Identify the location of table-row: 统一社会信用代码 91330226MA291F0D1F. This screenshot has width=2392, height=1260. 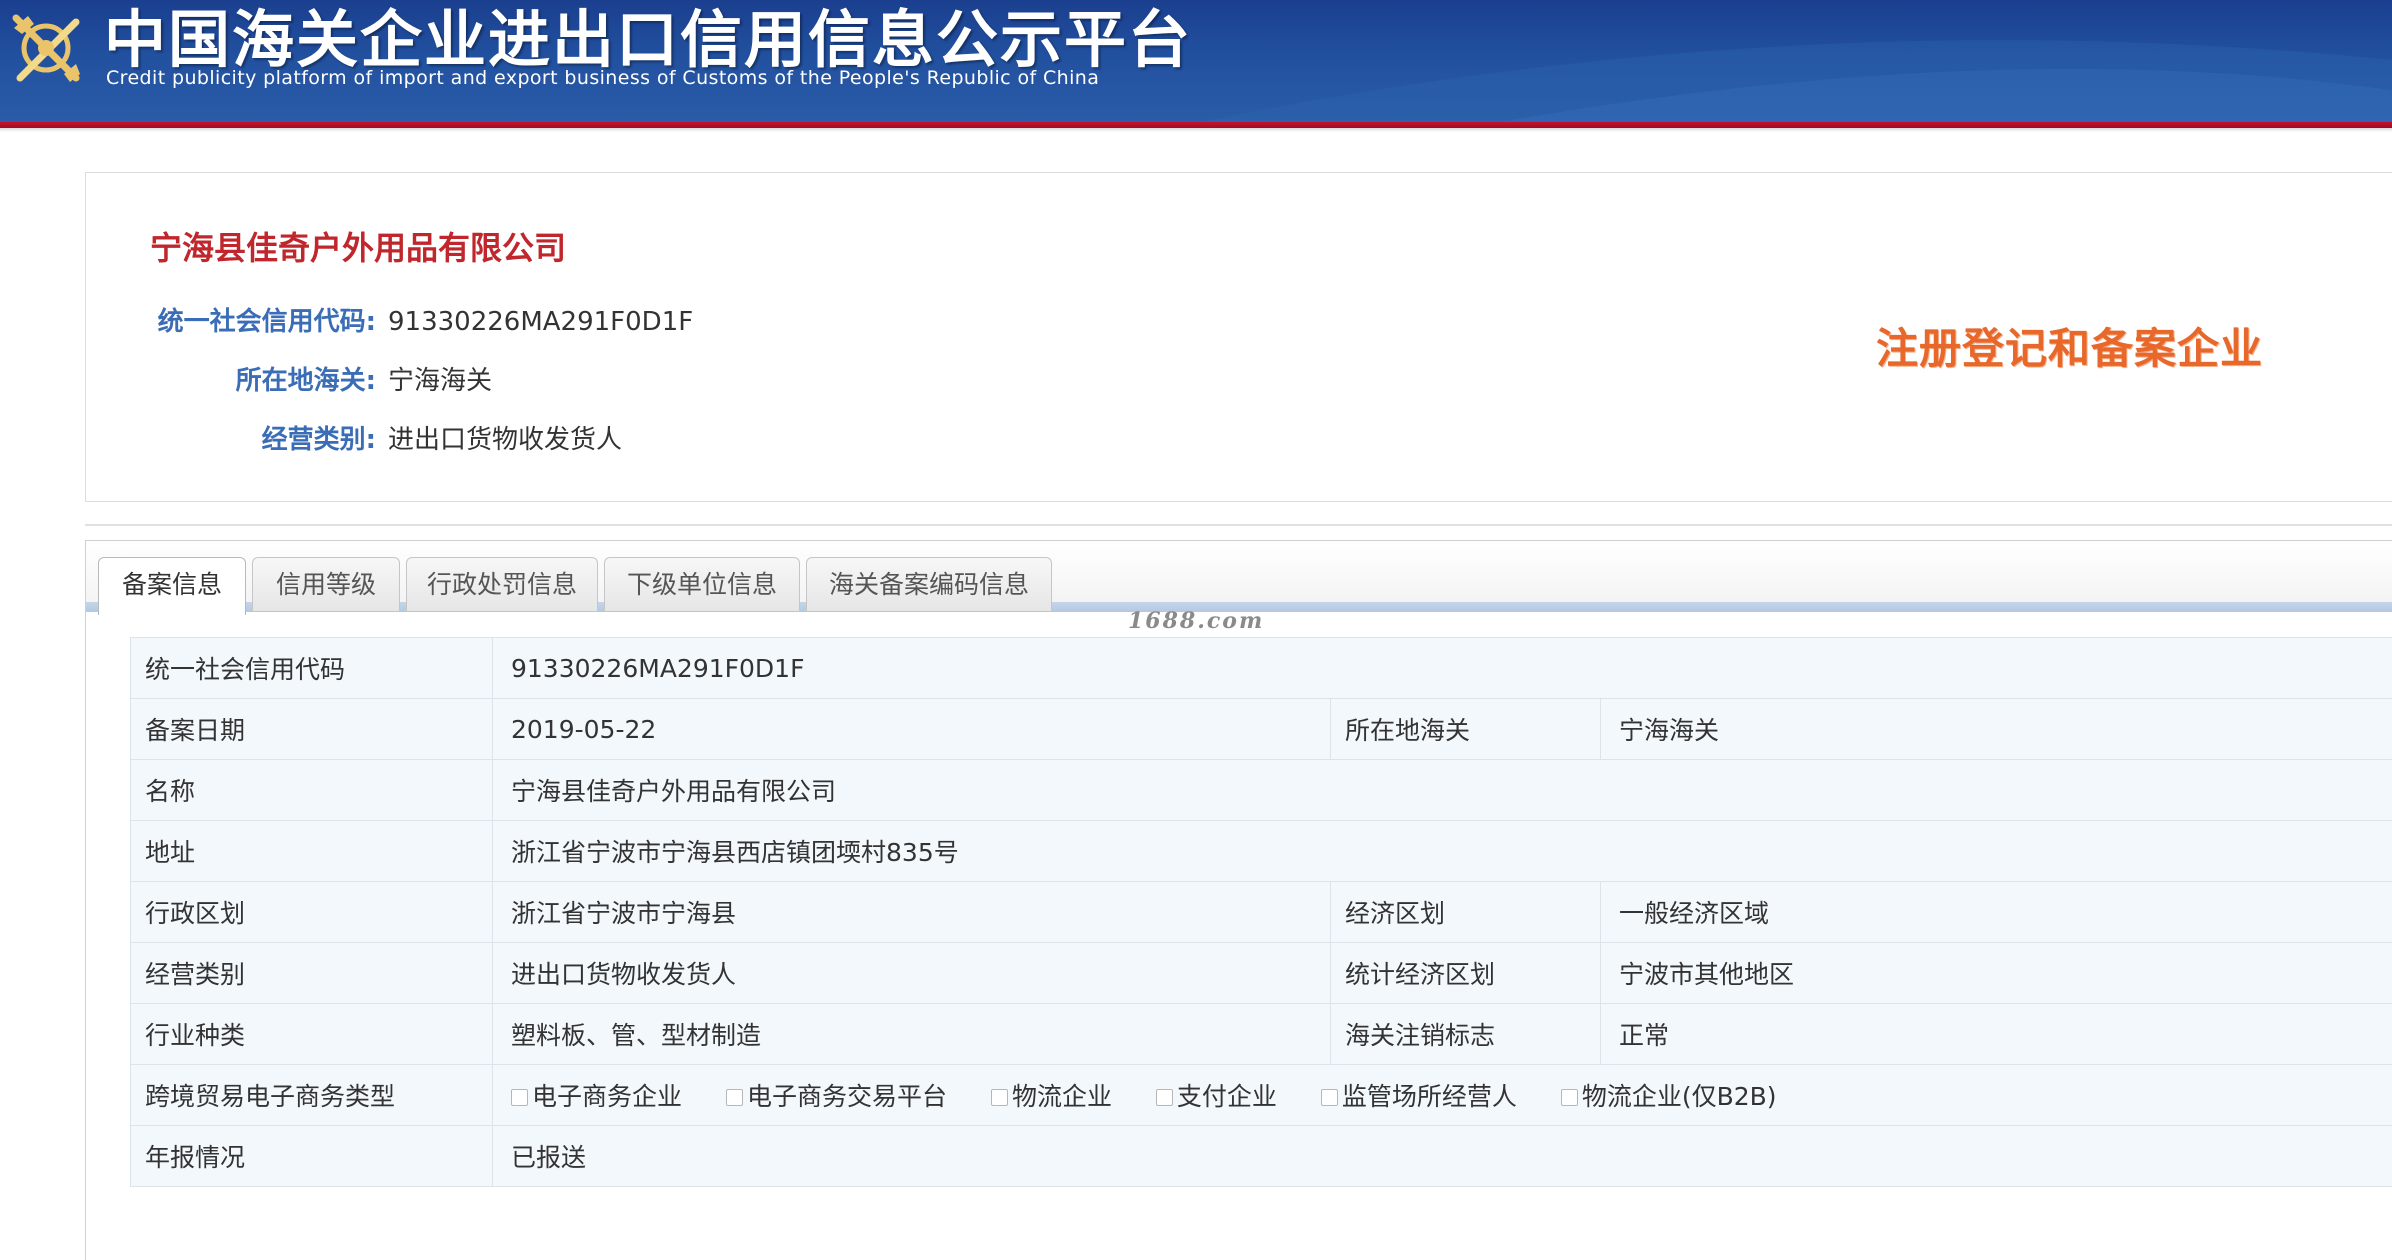
(1261, 668).